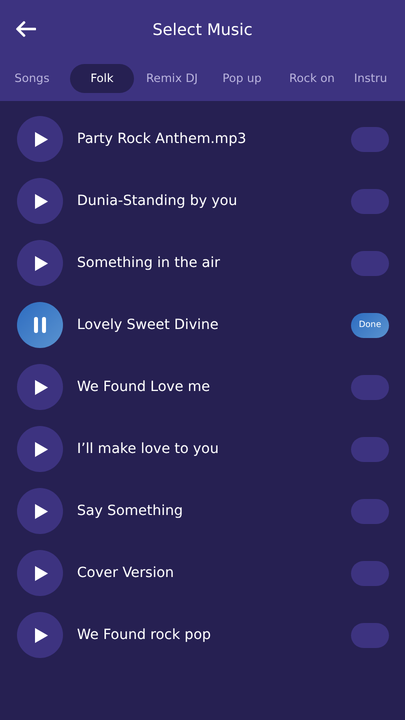 The height and width of the screenshot is (720, 405). I want to click on done-button: Done, so click(370, 325).